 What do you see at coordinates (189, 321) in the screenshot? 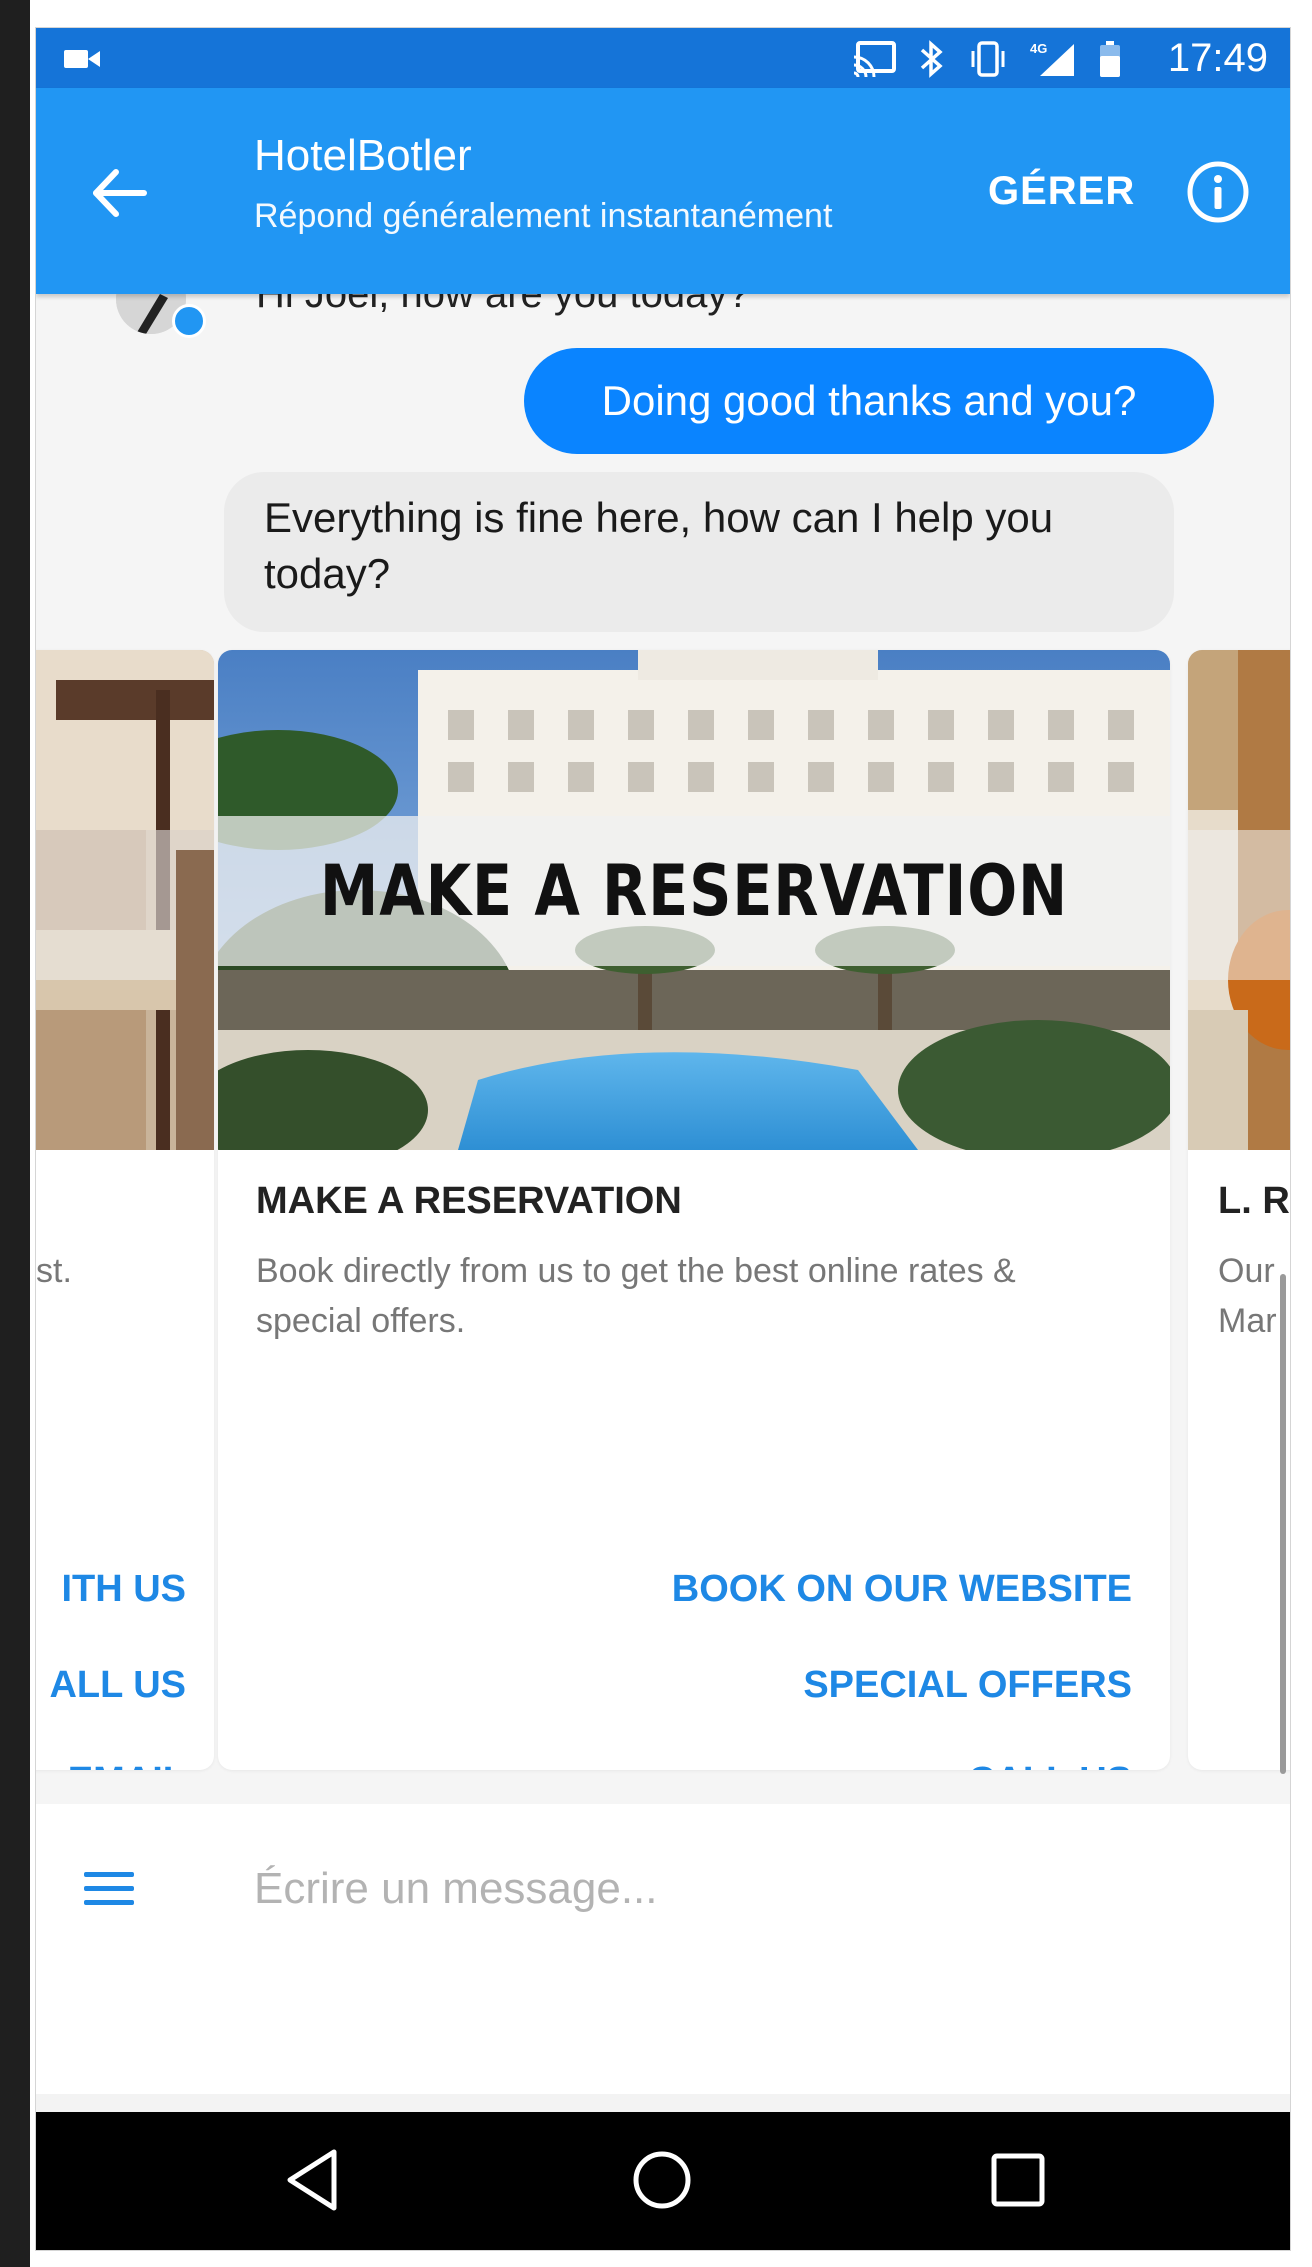
I see `messenger-badge-icon` at bounding box center [189, 321].